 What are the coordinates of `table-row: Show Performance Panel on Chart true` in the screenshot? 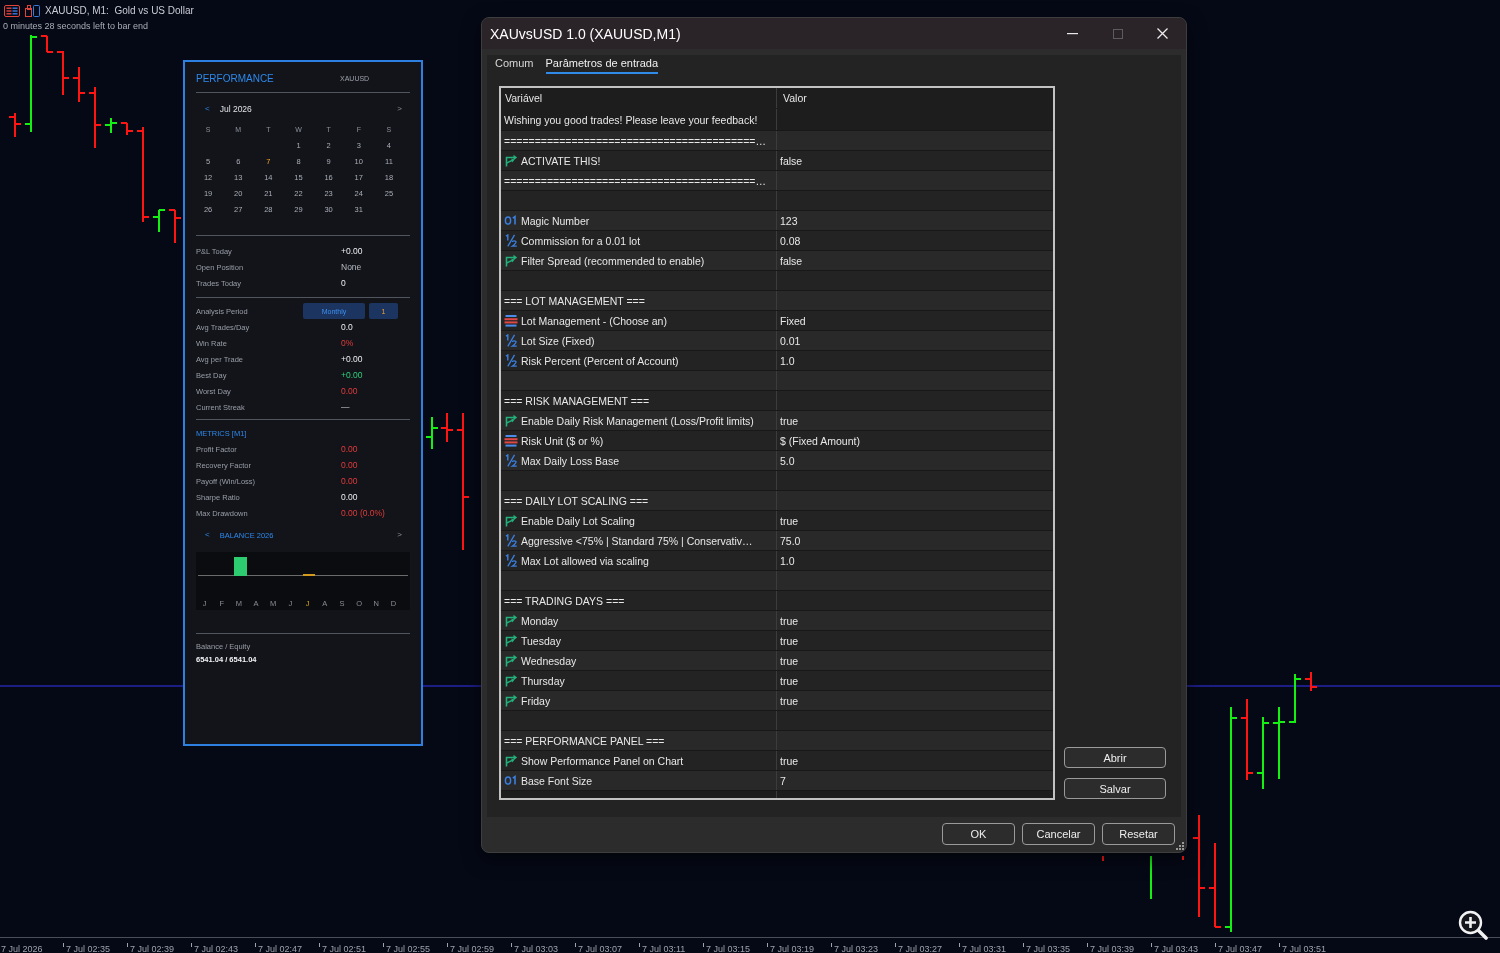 It's located at (777, 761).